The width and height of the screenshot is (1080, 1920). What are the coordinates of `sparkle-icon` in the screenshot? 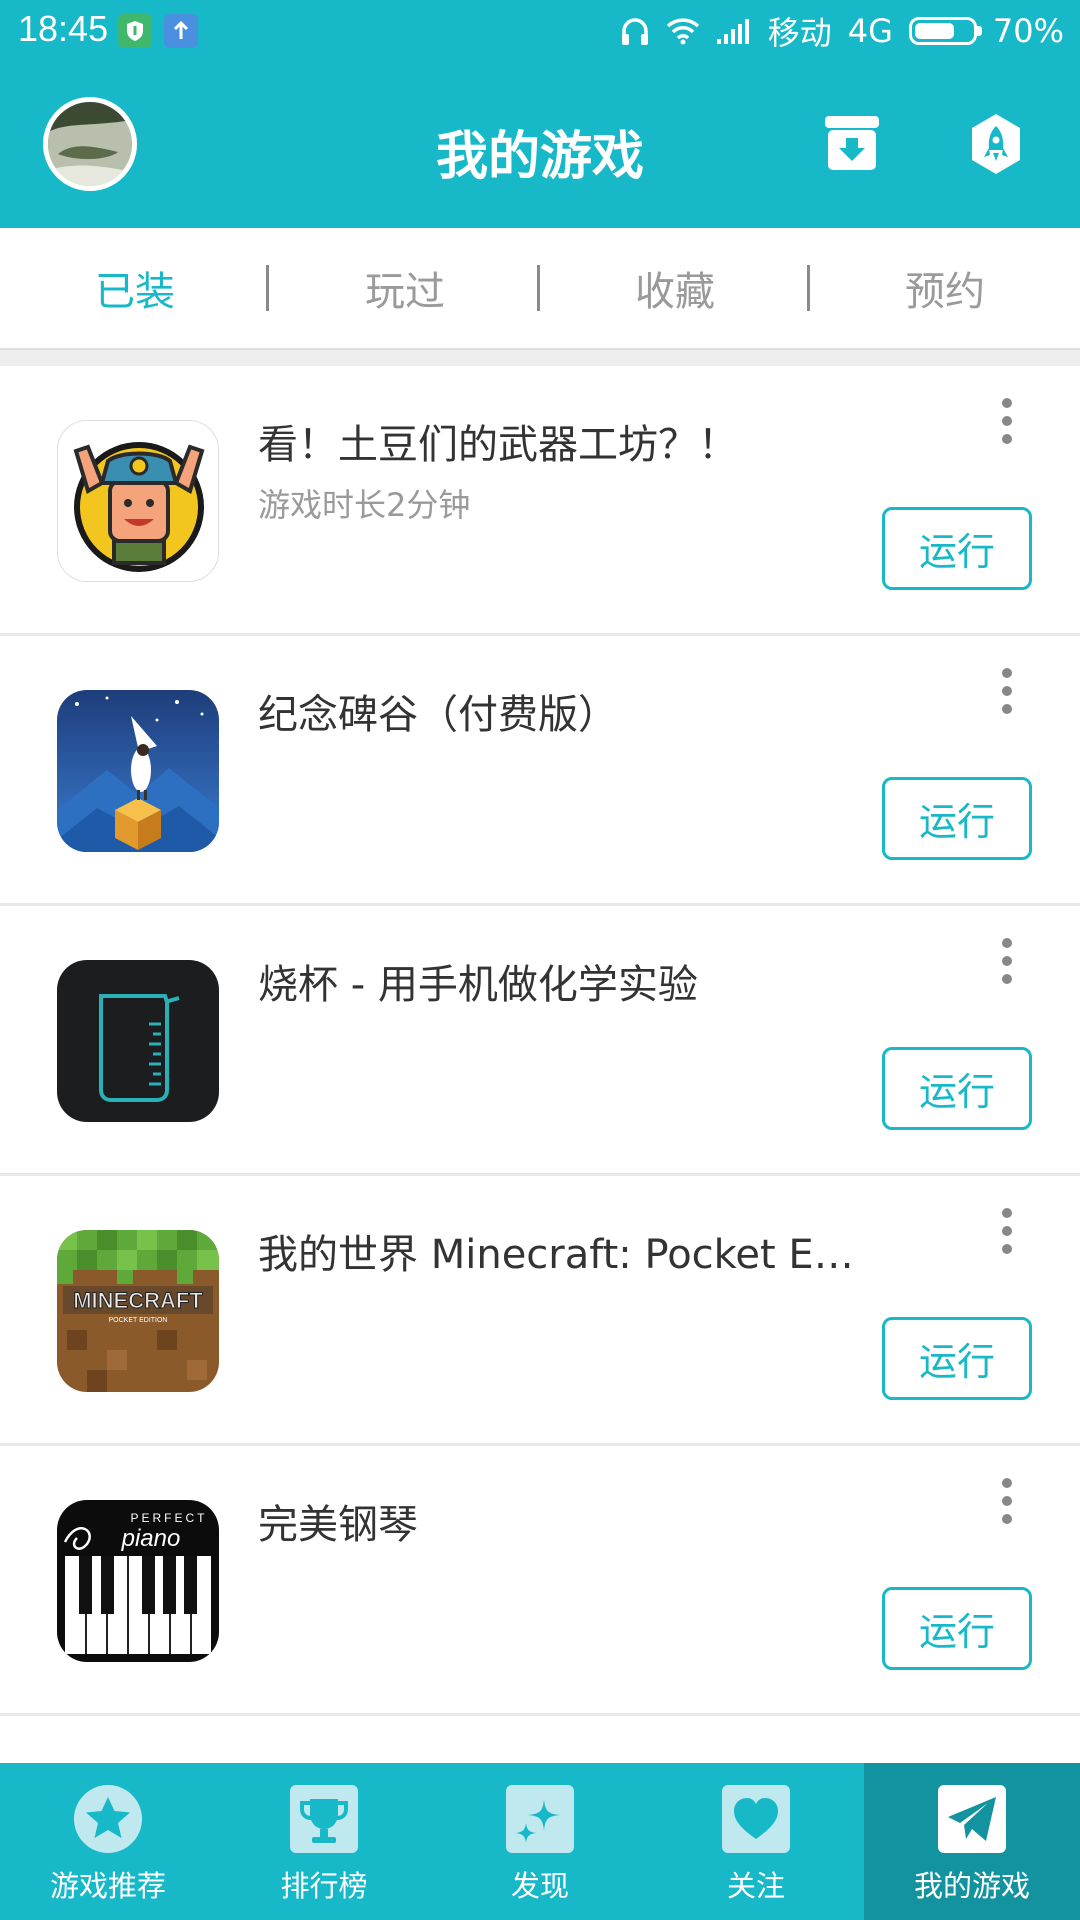 It's located at (540, 1819).